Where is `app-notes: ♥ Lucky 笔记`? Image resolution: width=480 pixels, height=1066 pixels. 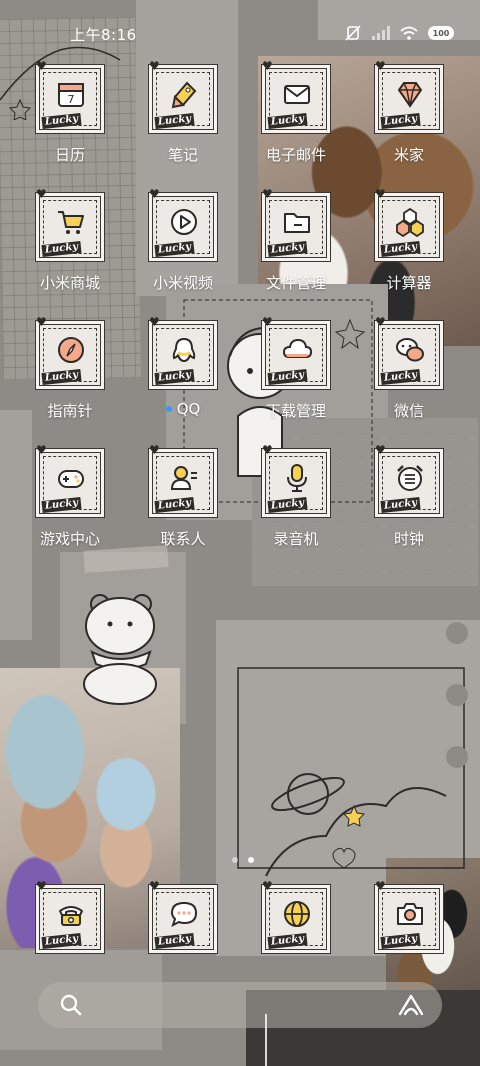 app-notes: ♥ Lucky 笔记 is located at coordinates (183, 119).